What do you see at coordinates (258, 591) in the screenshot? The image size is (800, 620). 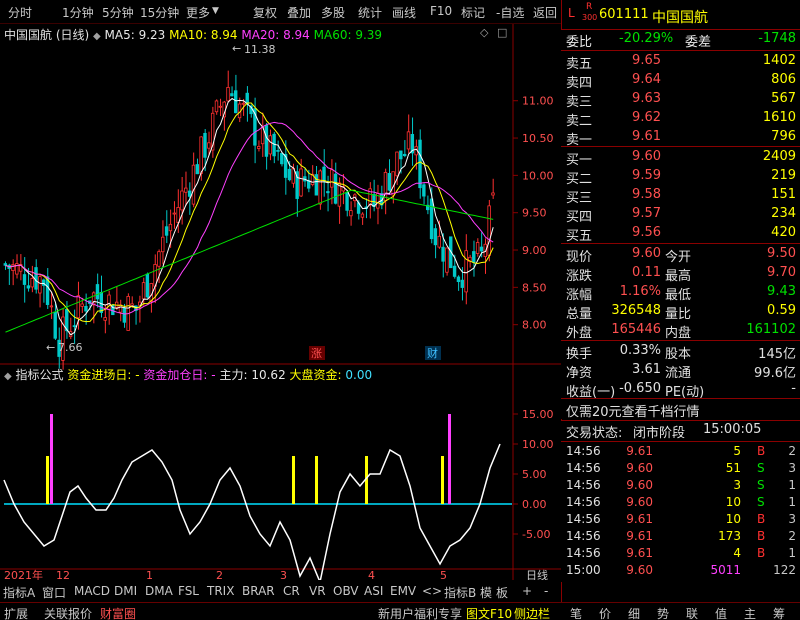 I see `tab-brar: BRAR` at bounding box center [258, 591].